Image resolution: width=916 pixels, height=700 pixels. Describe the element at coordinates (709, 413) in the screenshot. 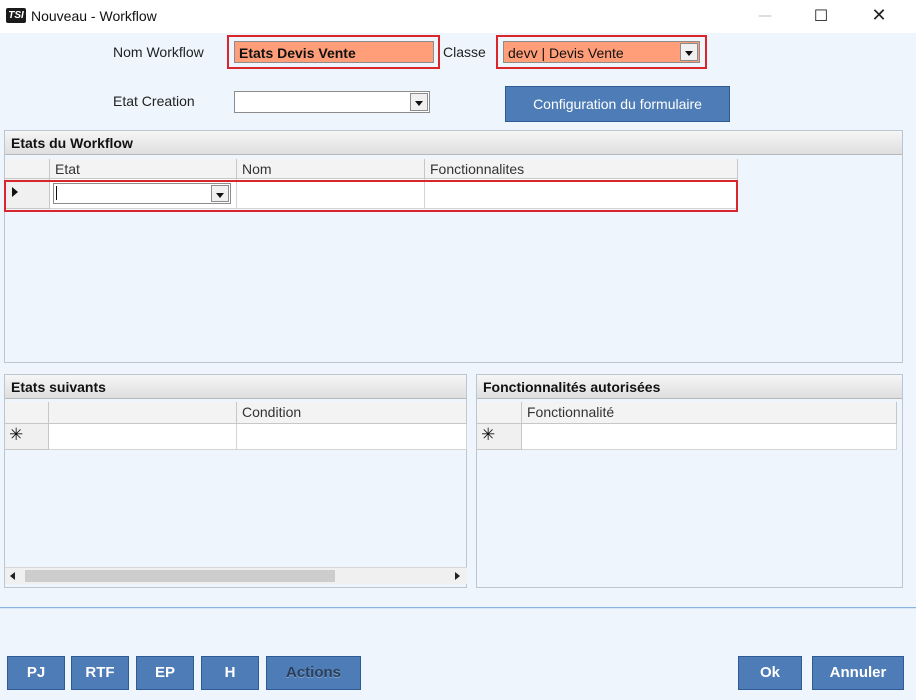

I see `column-header-fonctionnalite: Fonctionnalité` at that location.